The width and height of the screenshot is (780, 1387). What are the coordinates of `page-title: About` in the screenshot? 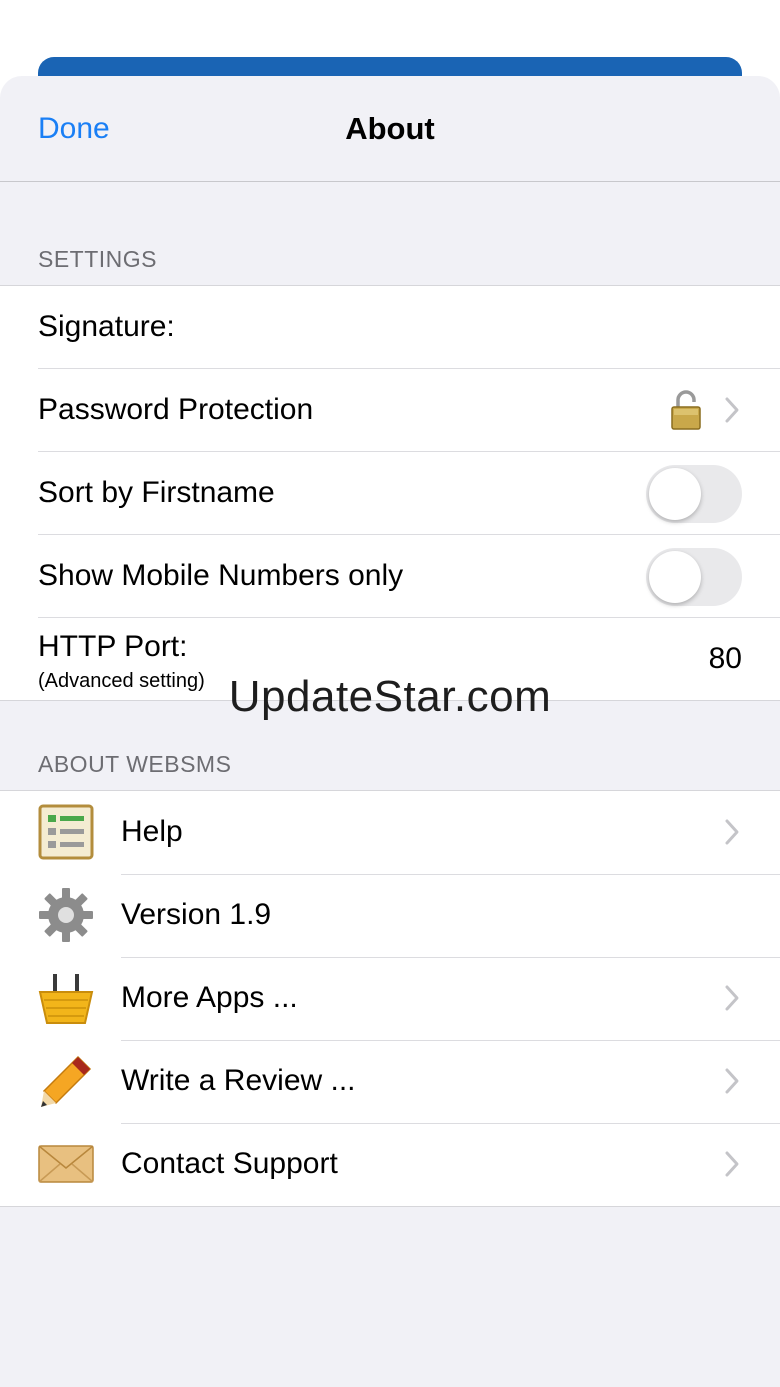 It's located at (390, 128).